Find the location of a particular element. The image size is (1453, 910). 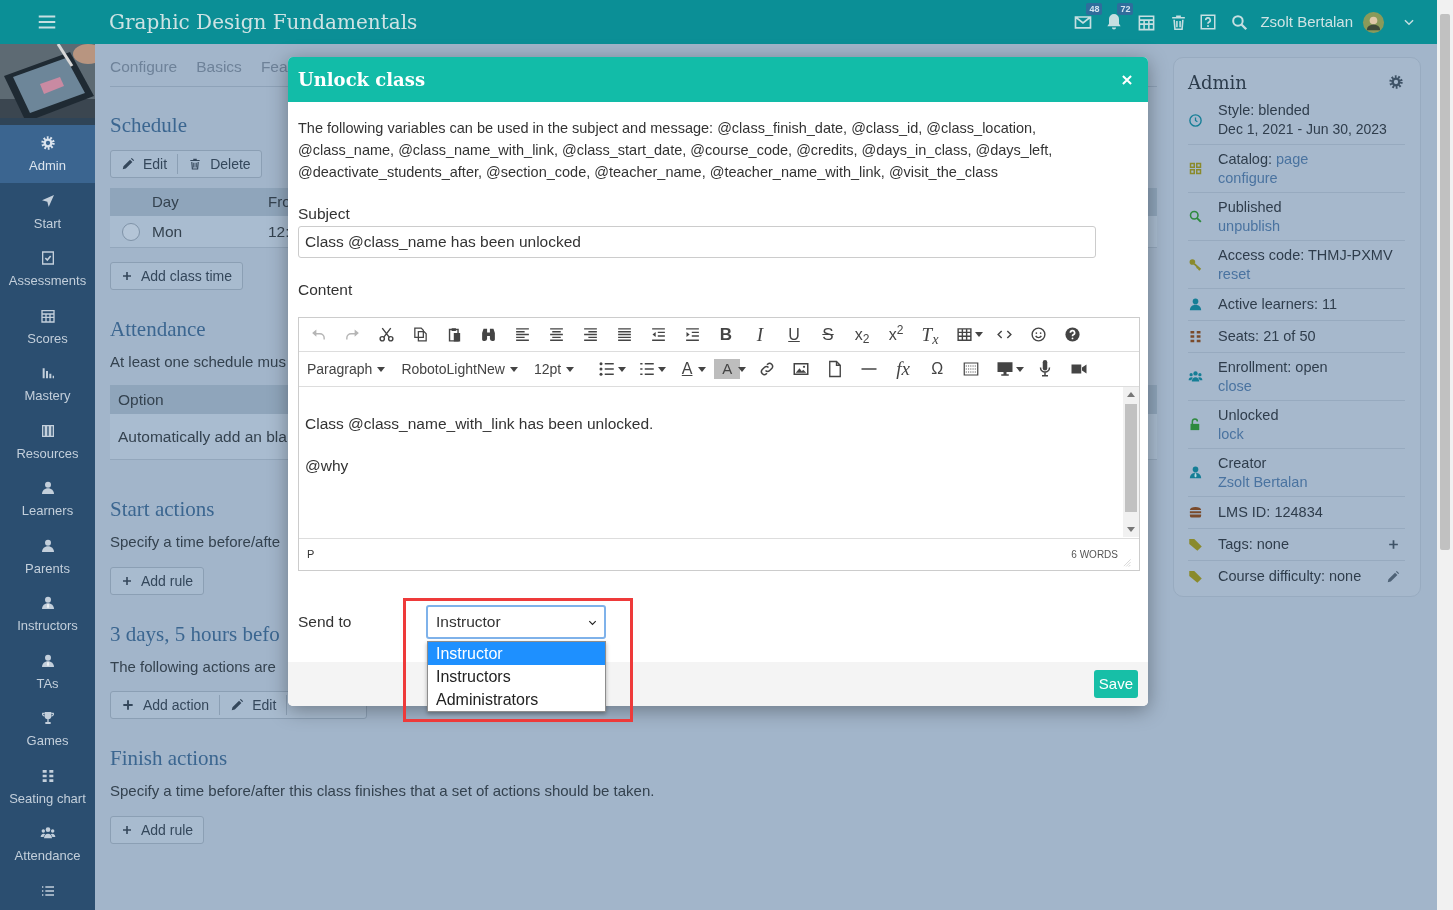

image-icon is located at coordinates (801, 369).